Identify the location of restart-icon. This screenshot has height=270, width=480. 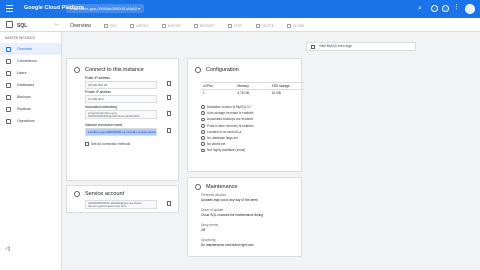
(196, 25).